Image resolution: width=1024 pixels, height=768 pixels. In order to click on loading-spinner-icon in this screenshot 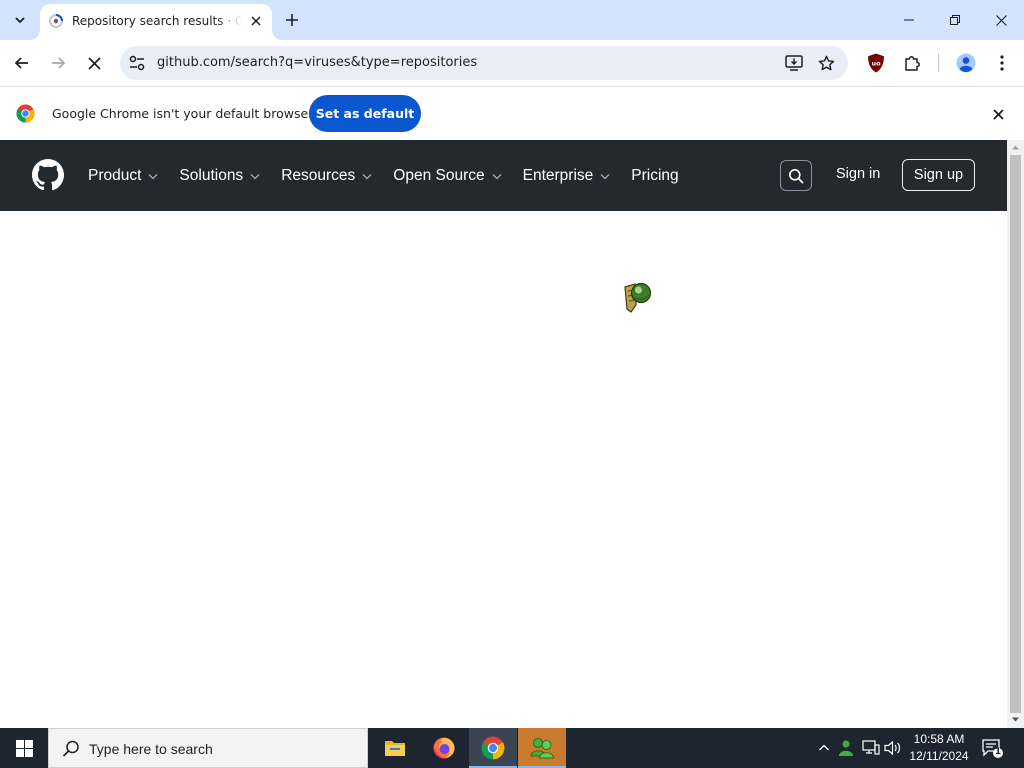, I will do `click(56, 21)`.